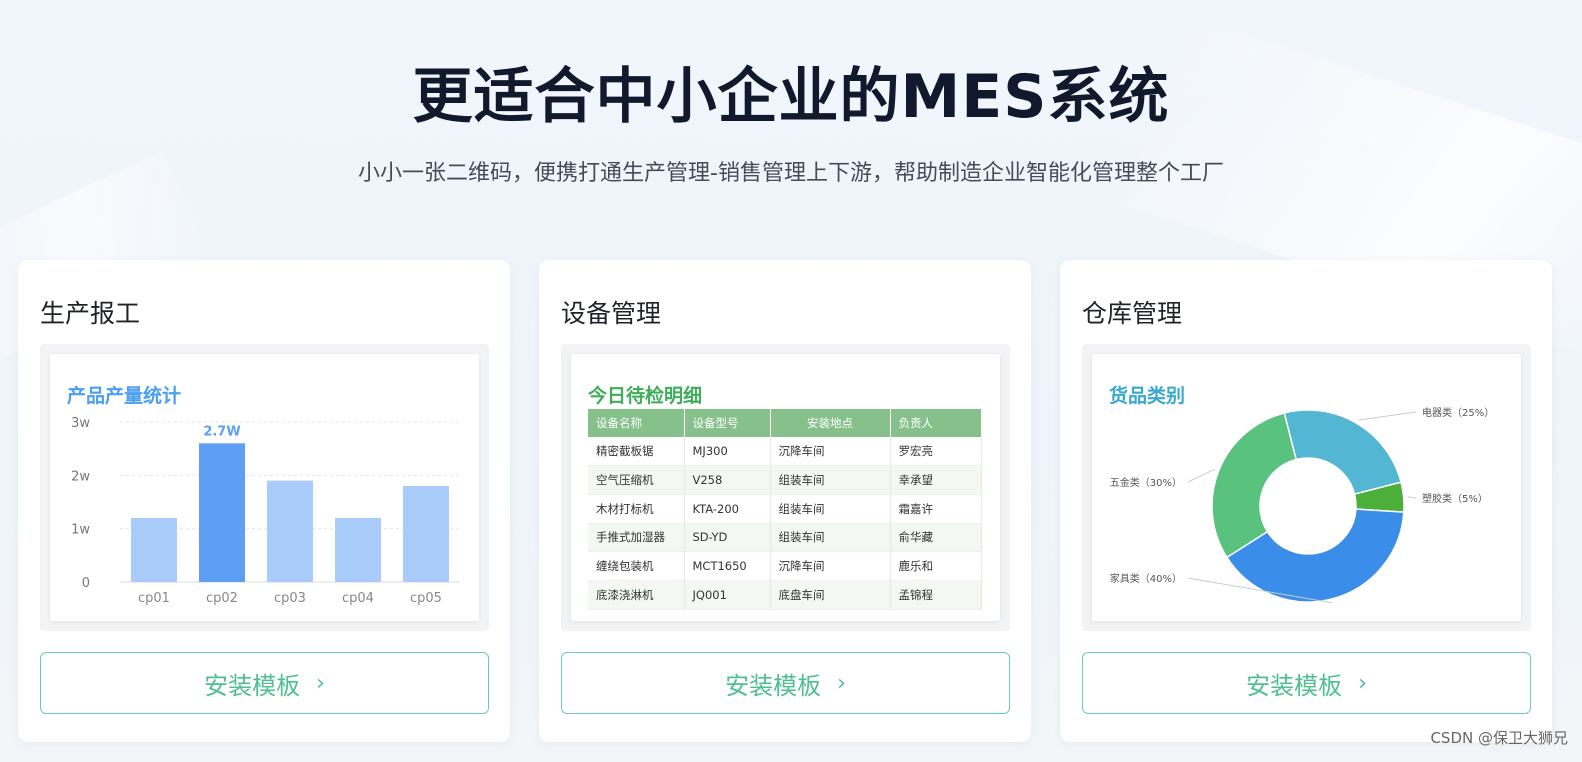 This screenshot has width=1582, height=762. I want to click on table-row: 底漆浇淋机 JQ001 底盘车间 孟锦程, so click(785, 595).